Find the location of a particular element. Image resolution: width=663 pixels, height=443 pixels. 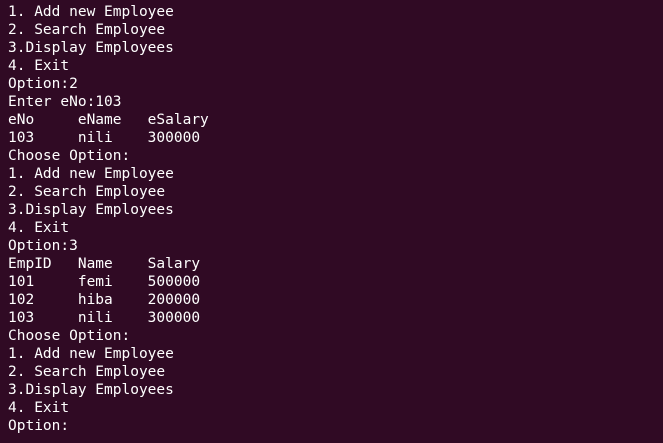

terminal-line: Option:3 is located at coordinates (43, 246).